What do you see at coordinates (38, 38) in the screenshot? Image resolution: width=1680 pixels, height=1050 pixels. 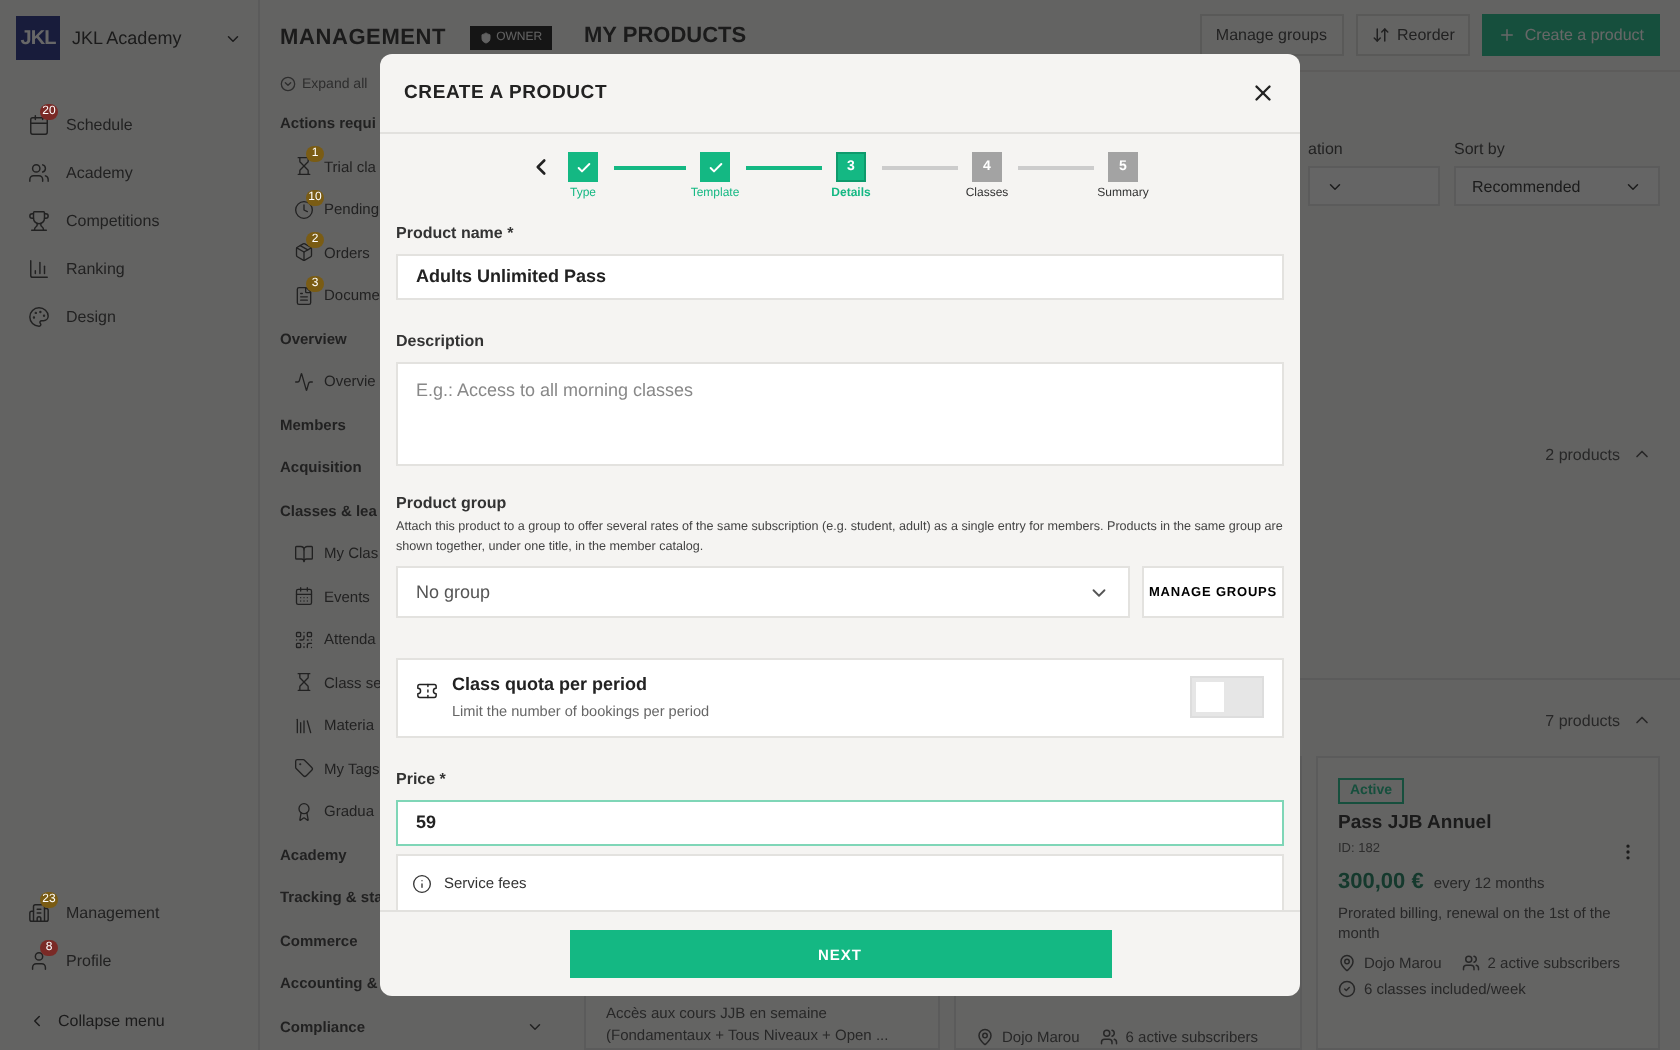 I see `academy-logo: JKL` at bounding box center [38, 38].